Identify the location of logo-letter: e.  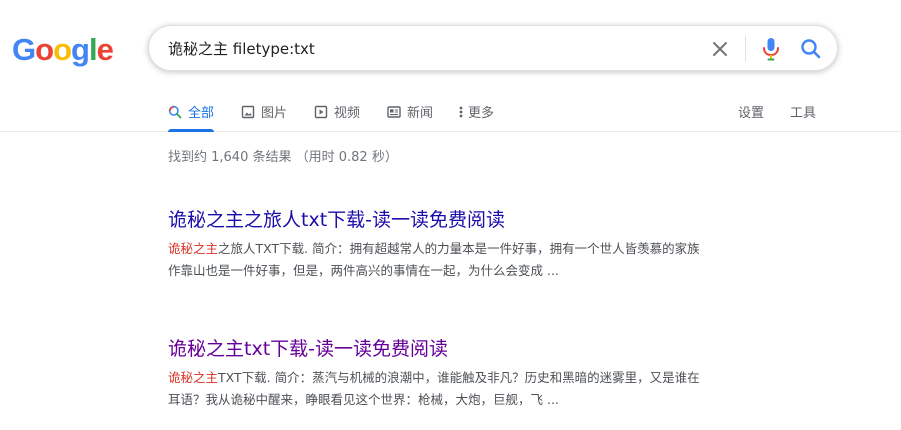
(105, 49).